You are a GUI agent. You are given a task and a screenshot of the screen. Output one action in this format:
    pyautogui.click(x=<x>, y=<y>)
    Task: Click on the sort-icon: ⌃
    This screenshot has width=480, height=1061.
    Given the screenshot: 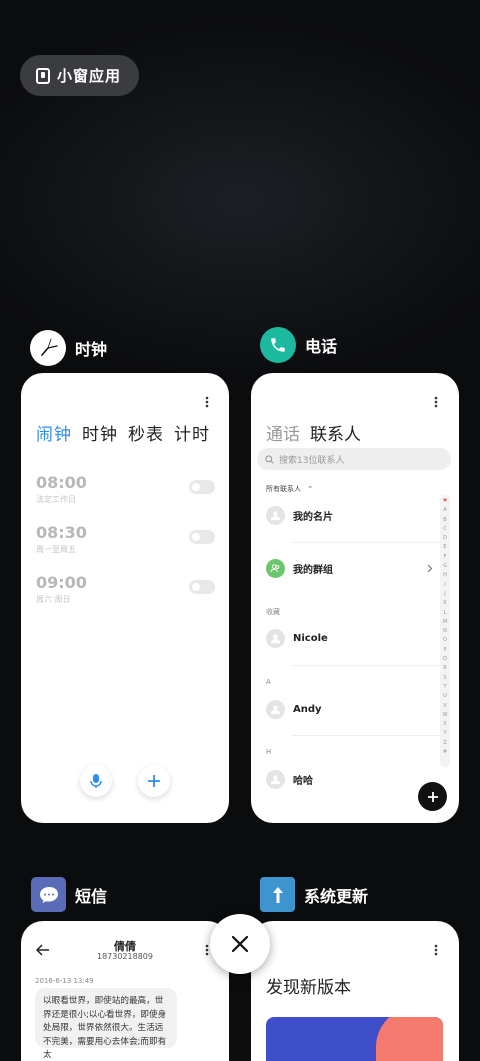 What is the action you would take?
    pyautogui.click(x=310, y=489)
    